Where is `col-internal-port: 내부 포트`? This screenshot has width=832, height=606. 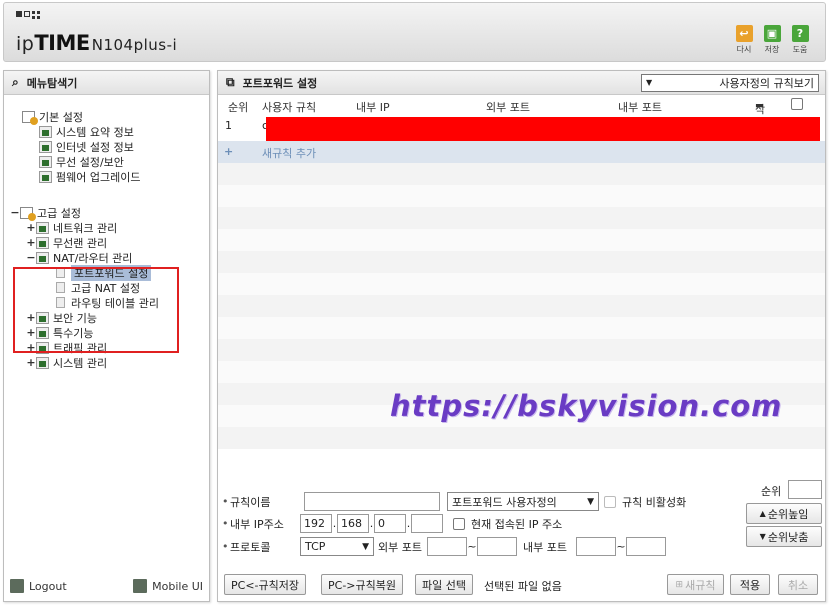
col-internal-port: 내부 포트 is located at coordinates (640, 107).